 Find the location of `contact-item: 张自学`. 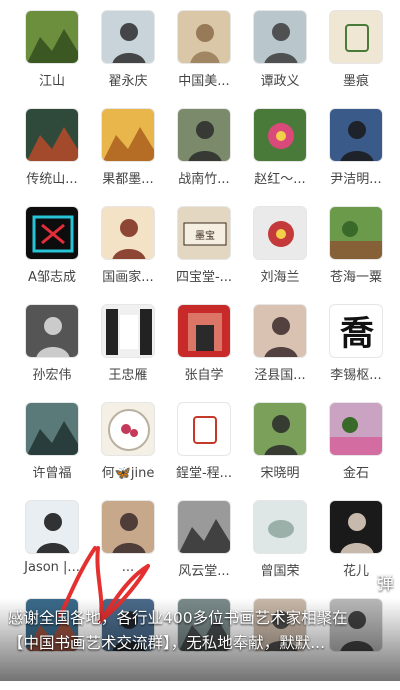

contact-item: 张自学 is located at coordinates (204, 350).